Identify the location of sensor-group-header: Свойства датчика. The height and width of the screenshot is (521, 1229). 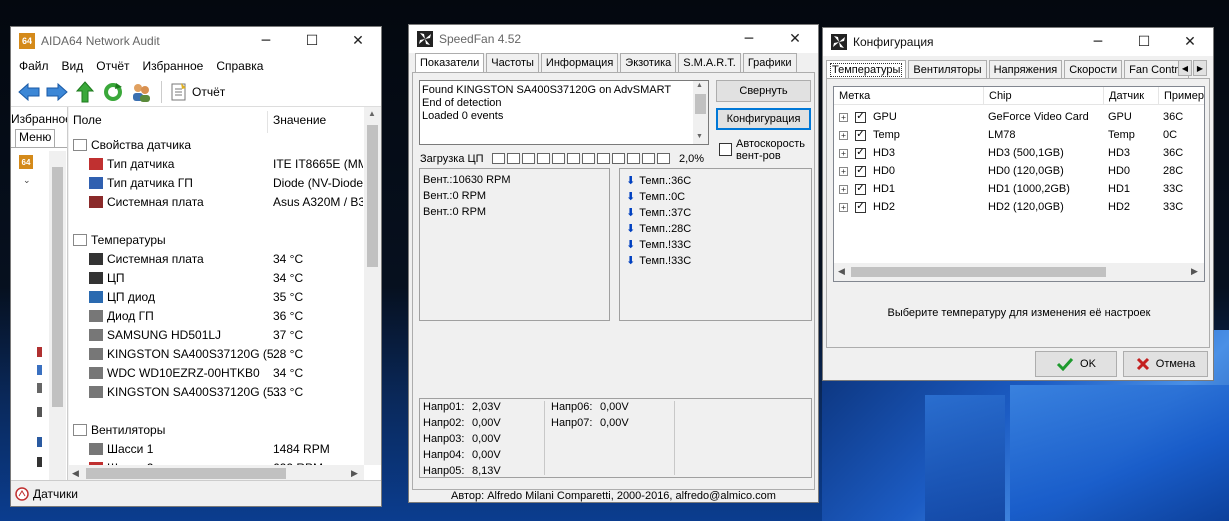
(177, 144).